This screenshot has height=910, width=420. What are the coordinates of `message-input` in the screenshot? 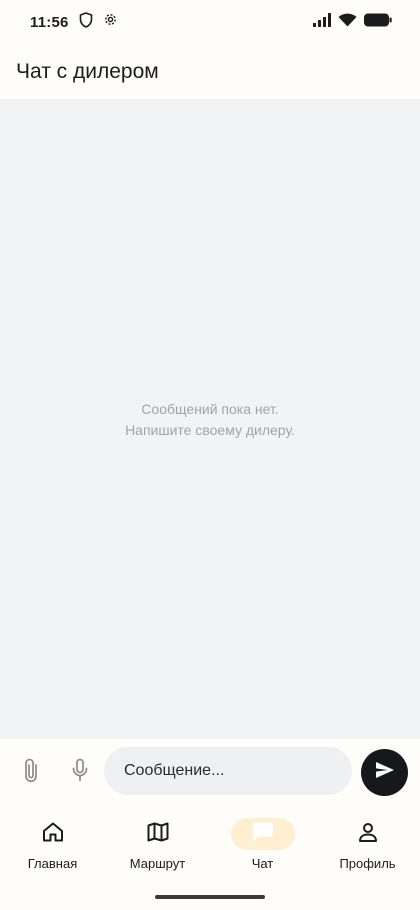 It's located at (228, 771).